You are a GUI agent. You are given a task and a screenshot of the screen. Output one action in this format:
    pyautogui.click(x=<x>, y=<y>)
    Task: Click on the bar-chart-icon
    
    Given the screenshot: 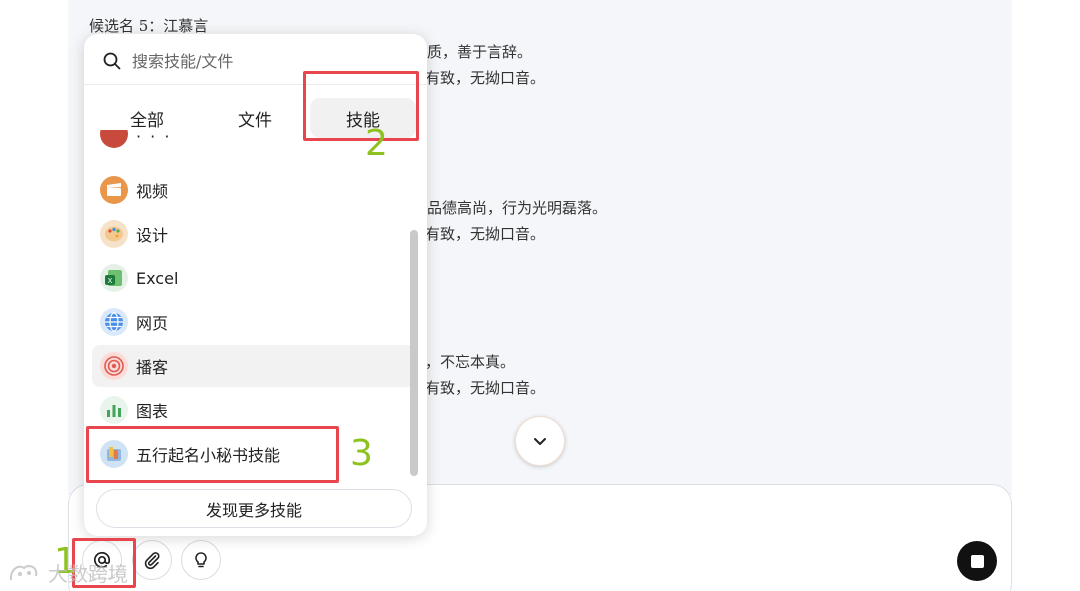 What is the action you would take?
    pyautogui.click(x=114, y=410)
    